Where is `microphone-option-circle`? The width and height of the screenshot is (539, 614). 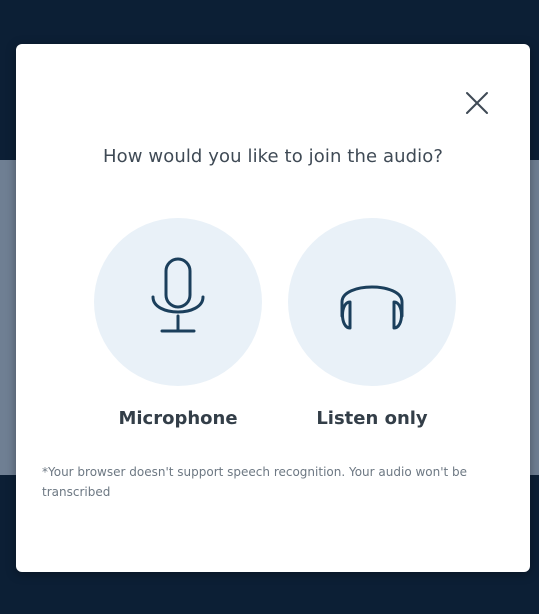 microphone-option-circle is located at coordinates (178, 302).